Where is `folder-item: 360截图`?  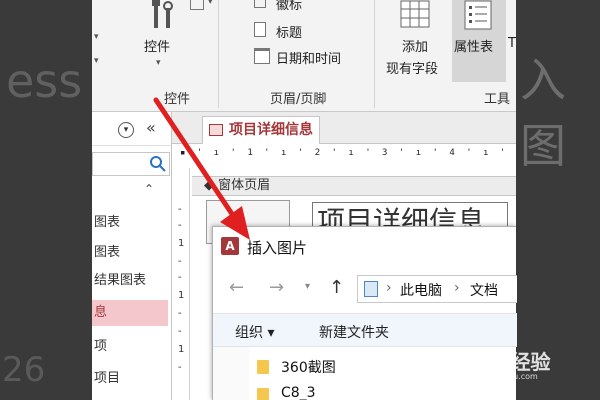 folder-item: 360截图 is located at coordinates (323, 368).